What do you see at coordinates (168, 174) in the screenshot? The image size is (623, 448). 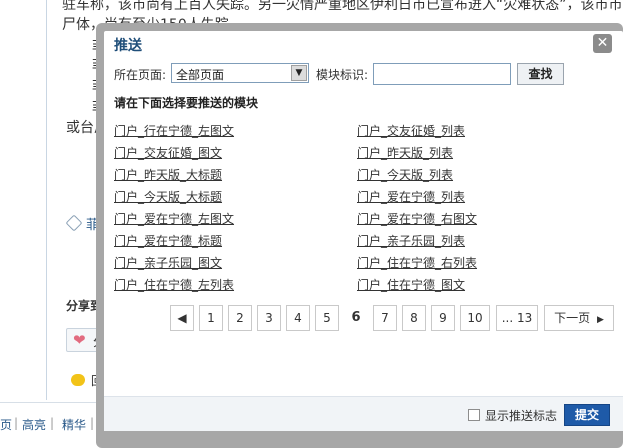 I see `module-item: 门户_昨天版_大标题` at bounding box center [168, 174].